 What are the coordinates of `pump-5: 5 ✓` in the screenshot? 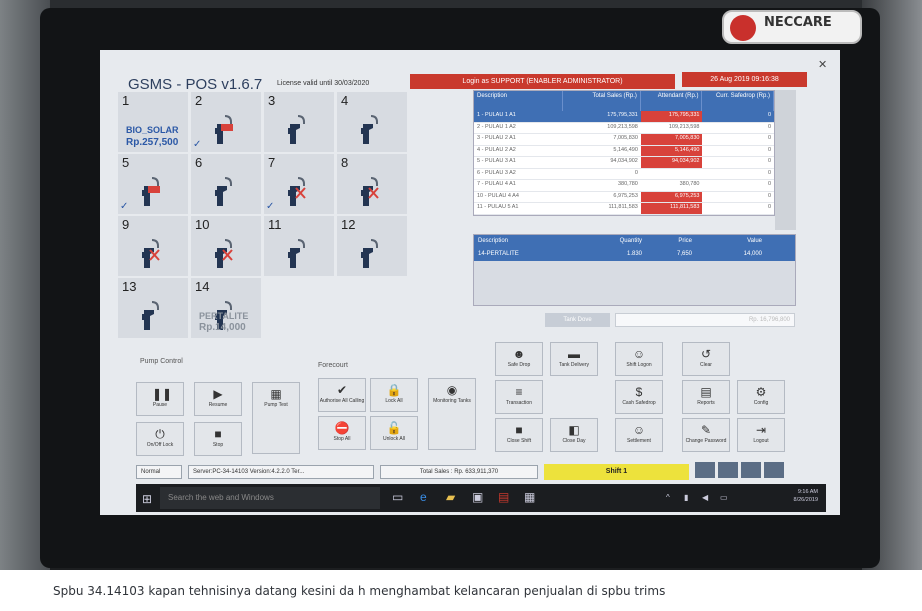 It's located at (153, 184).